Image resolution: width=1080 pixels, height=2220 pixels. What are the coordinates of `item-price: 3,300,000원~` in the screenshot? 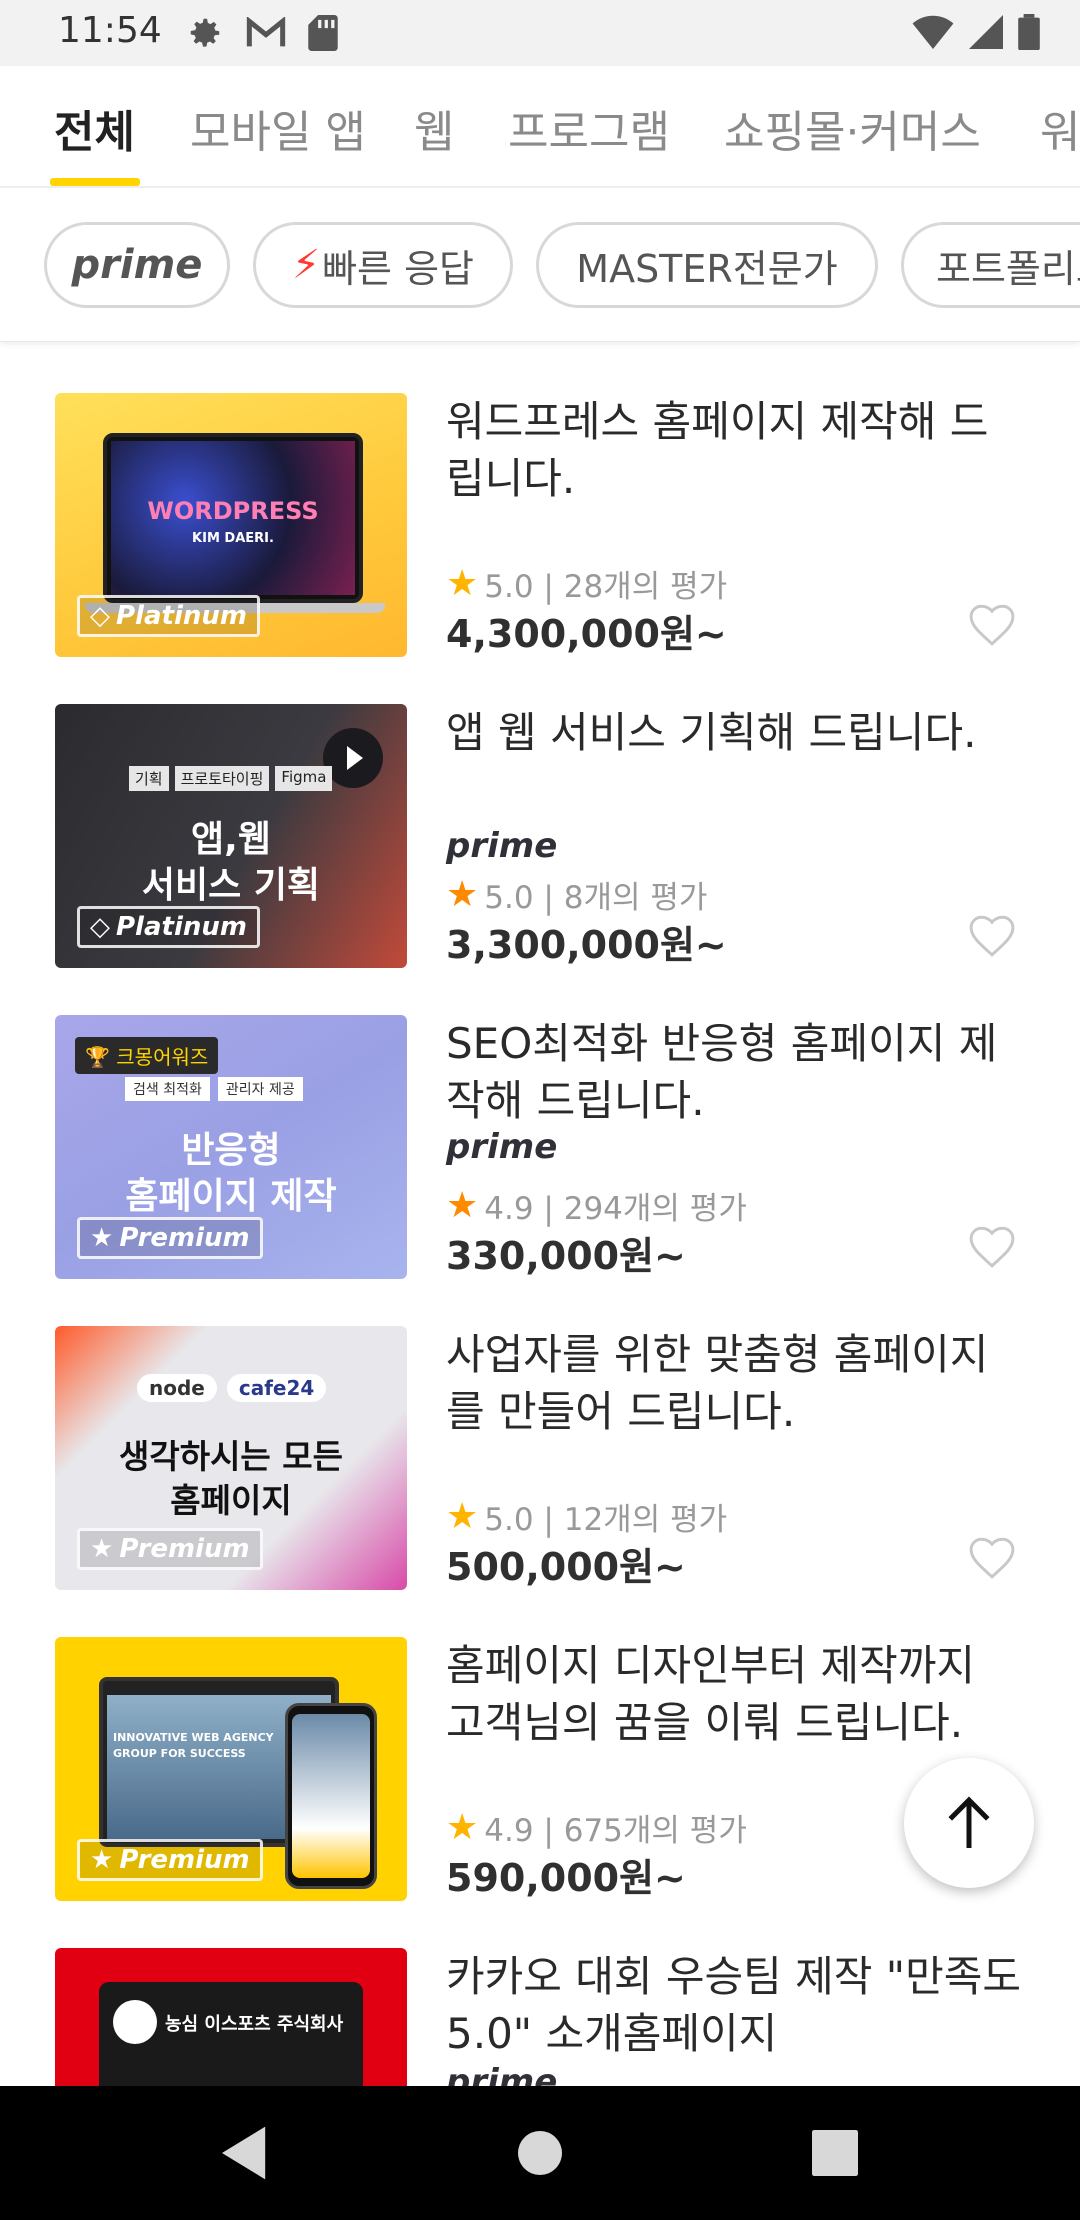 It's located at (586, 945).